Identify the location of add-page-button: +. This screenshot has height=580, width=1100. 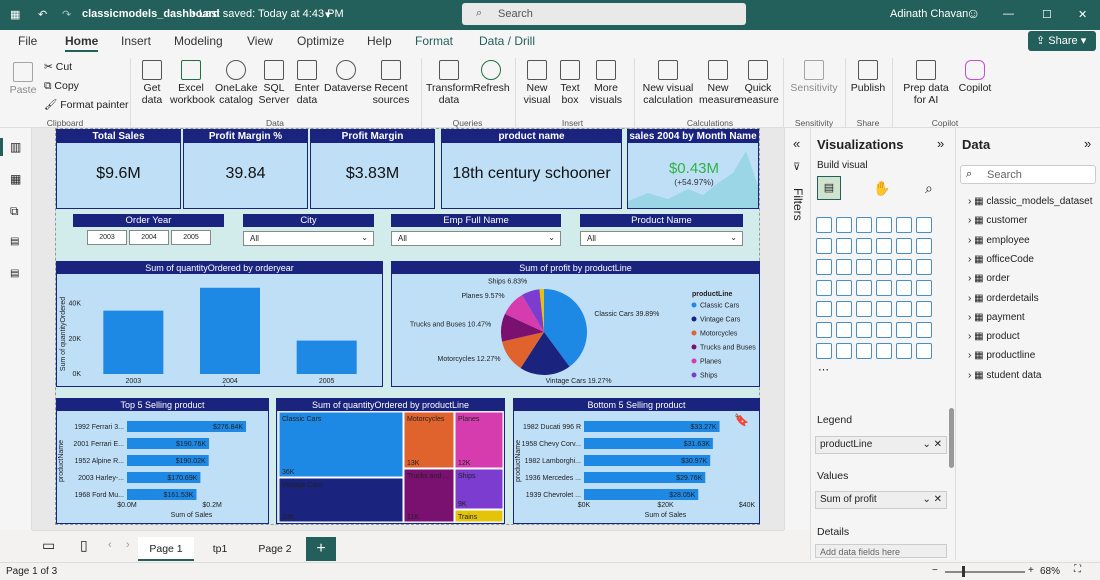
(321, 549).